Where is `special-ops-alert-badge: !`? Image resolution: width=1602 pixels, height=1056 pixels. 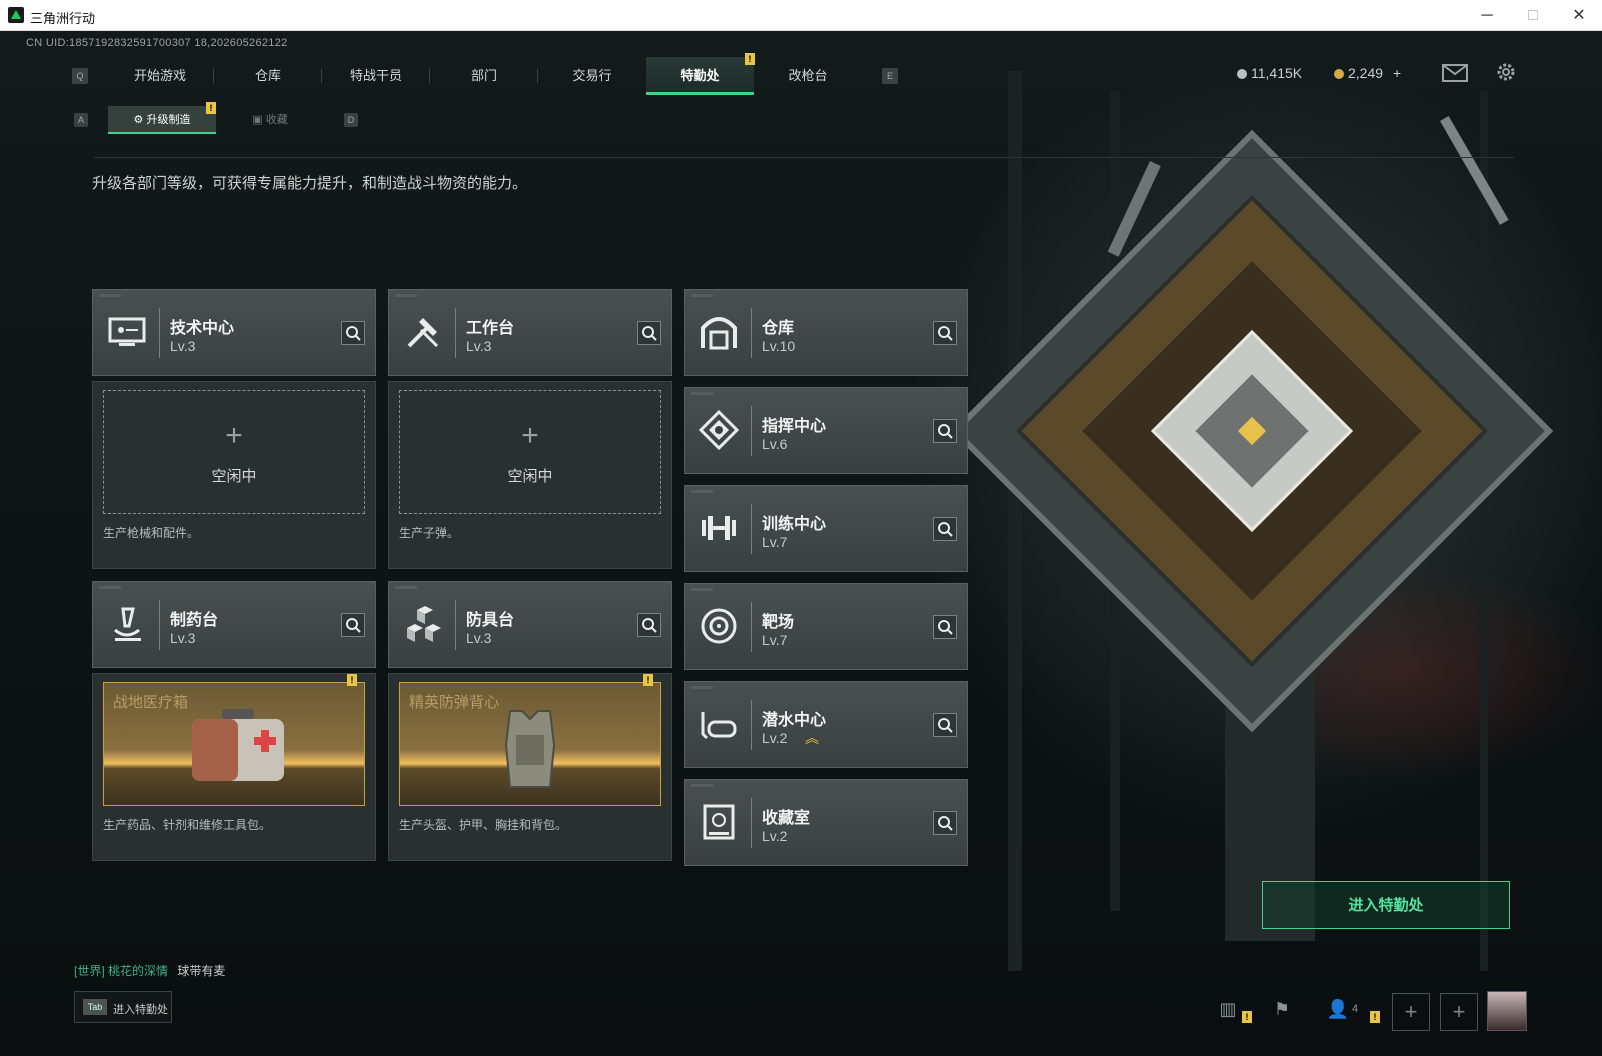 special-ops-alert-badge: ! is located at coordinates (750, 59).